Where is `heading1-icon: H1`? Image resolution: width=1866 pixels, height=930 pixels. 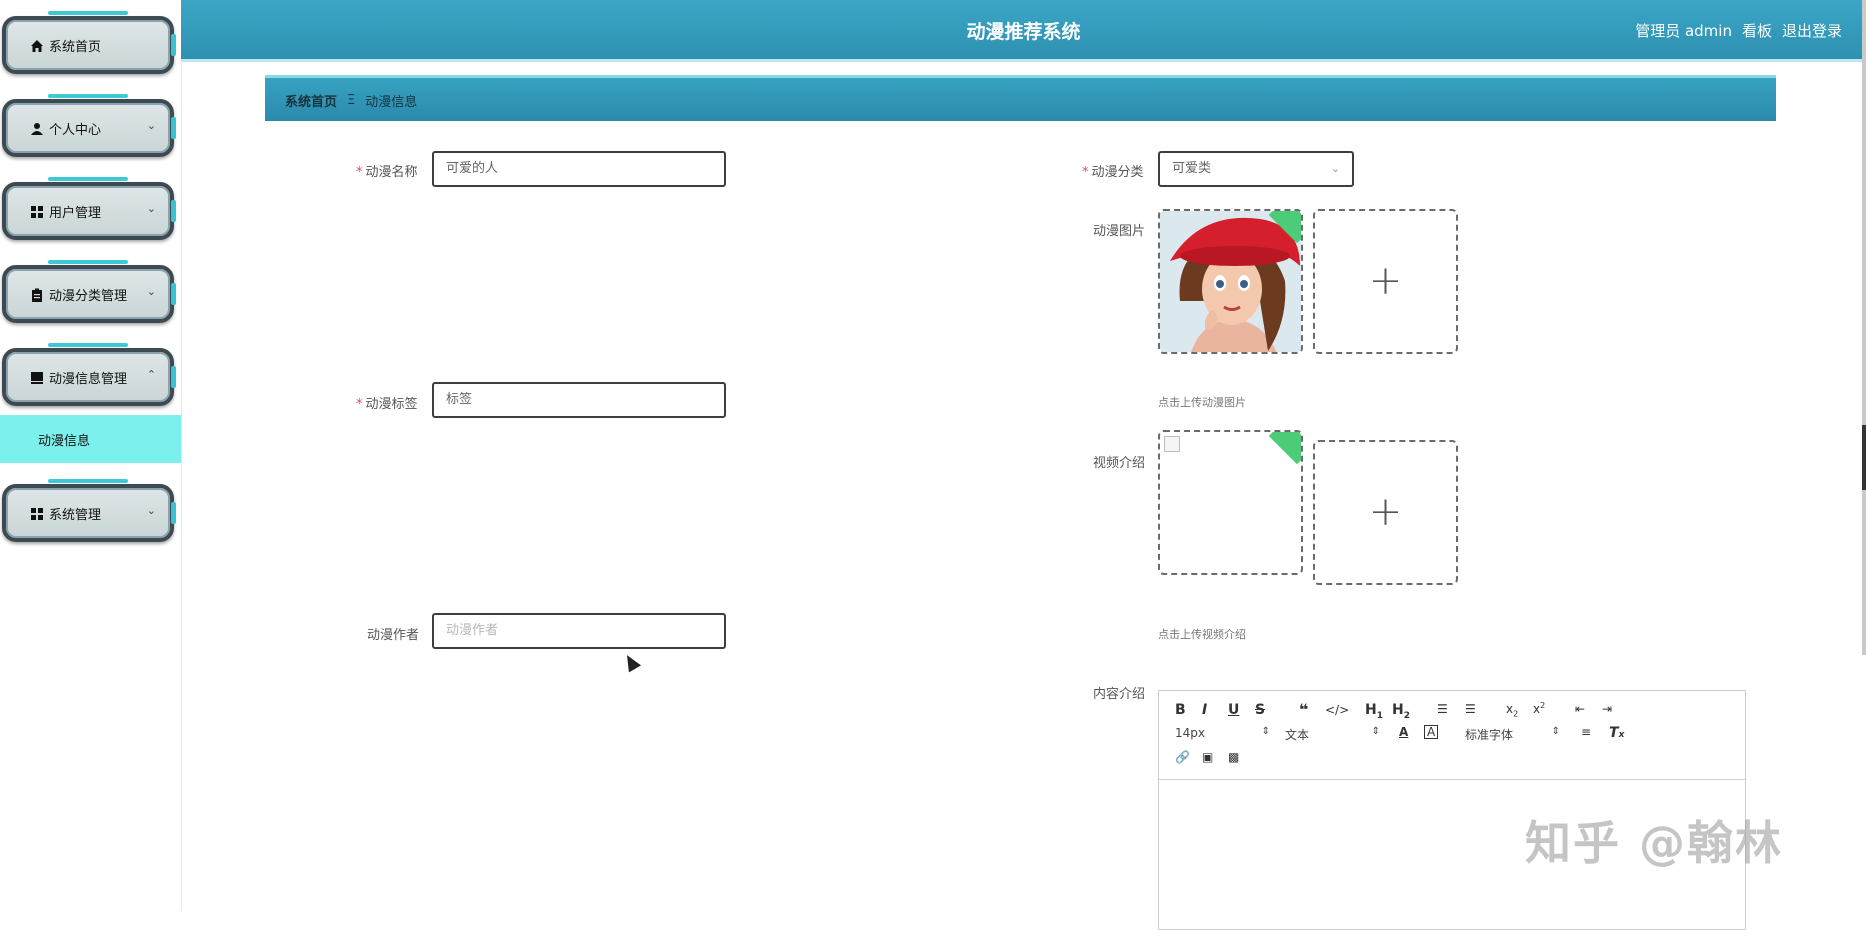 heading1-icon: H1 is located at coordinates (1374, 711).